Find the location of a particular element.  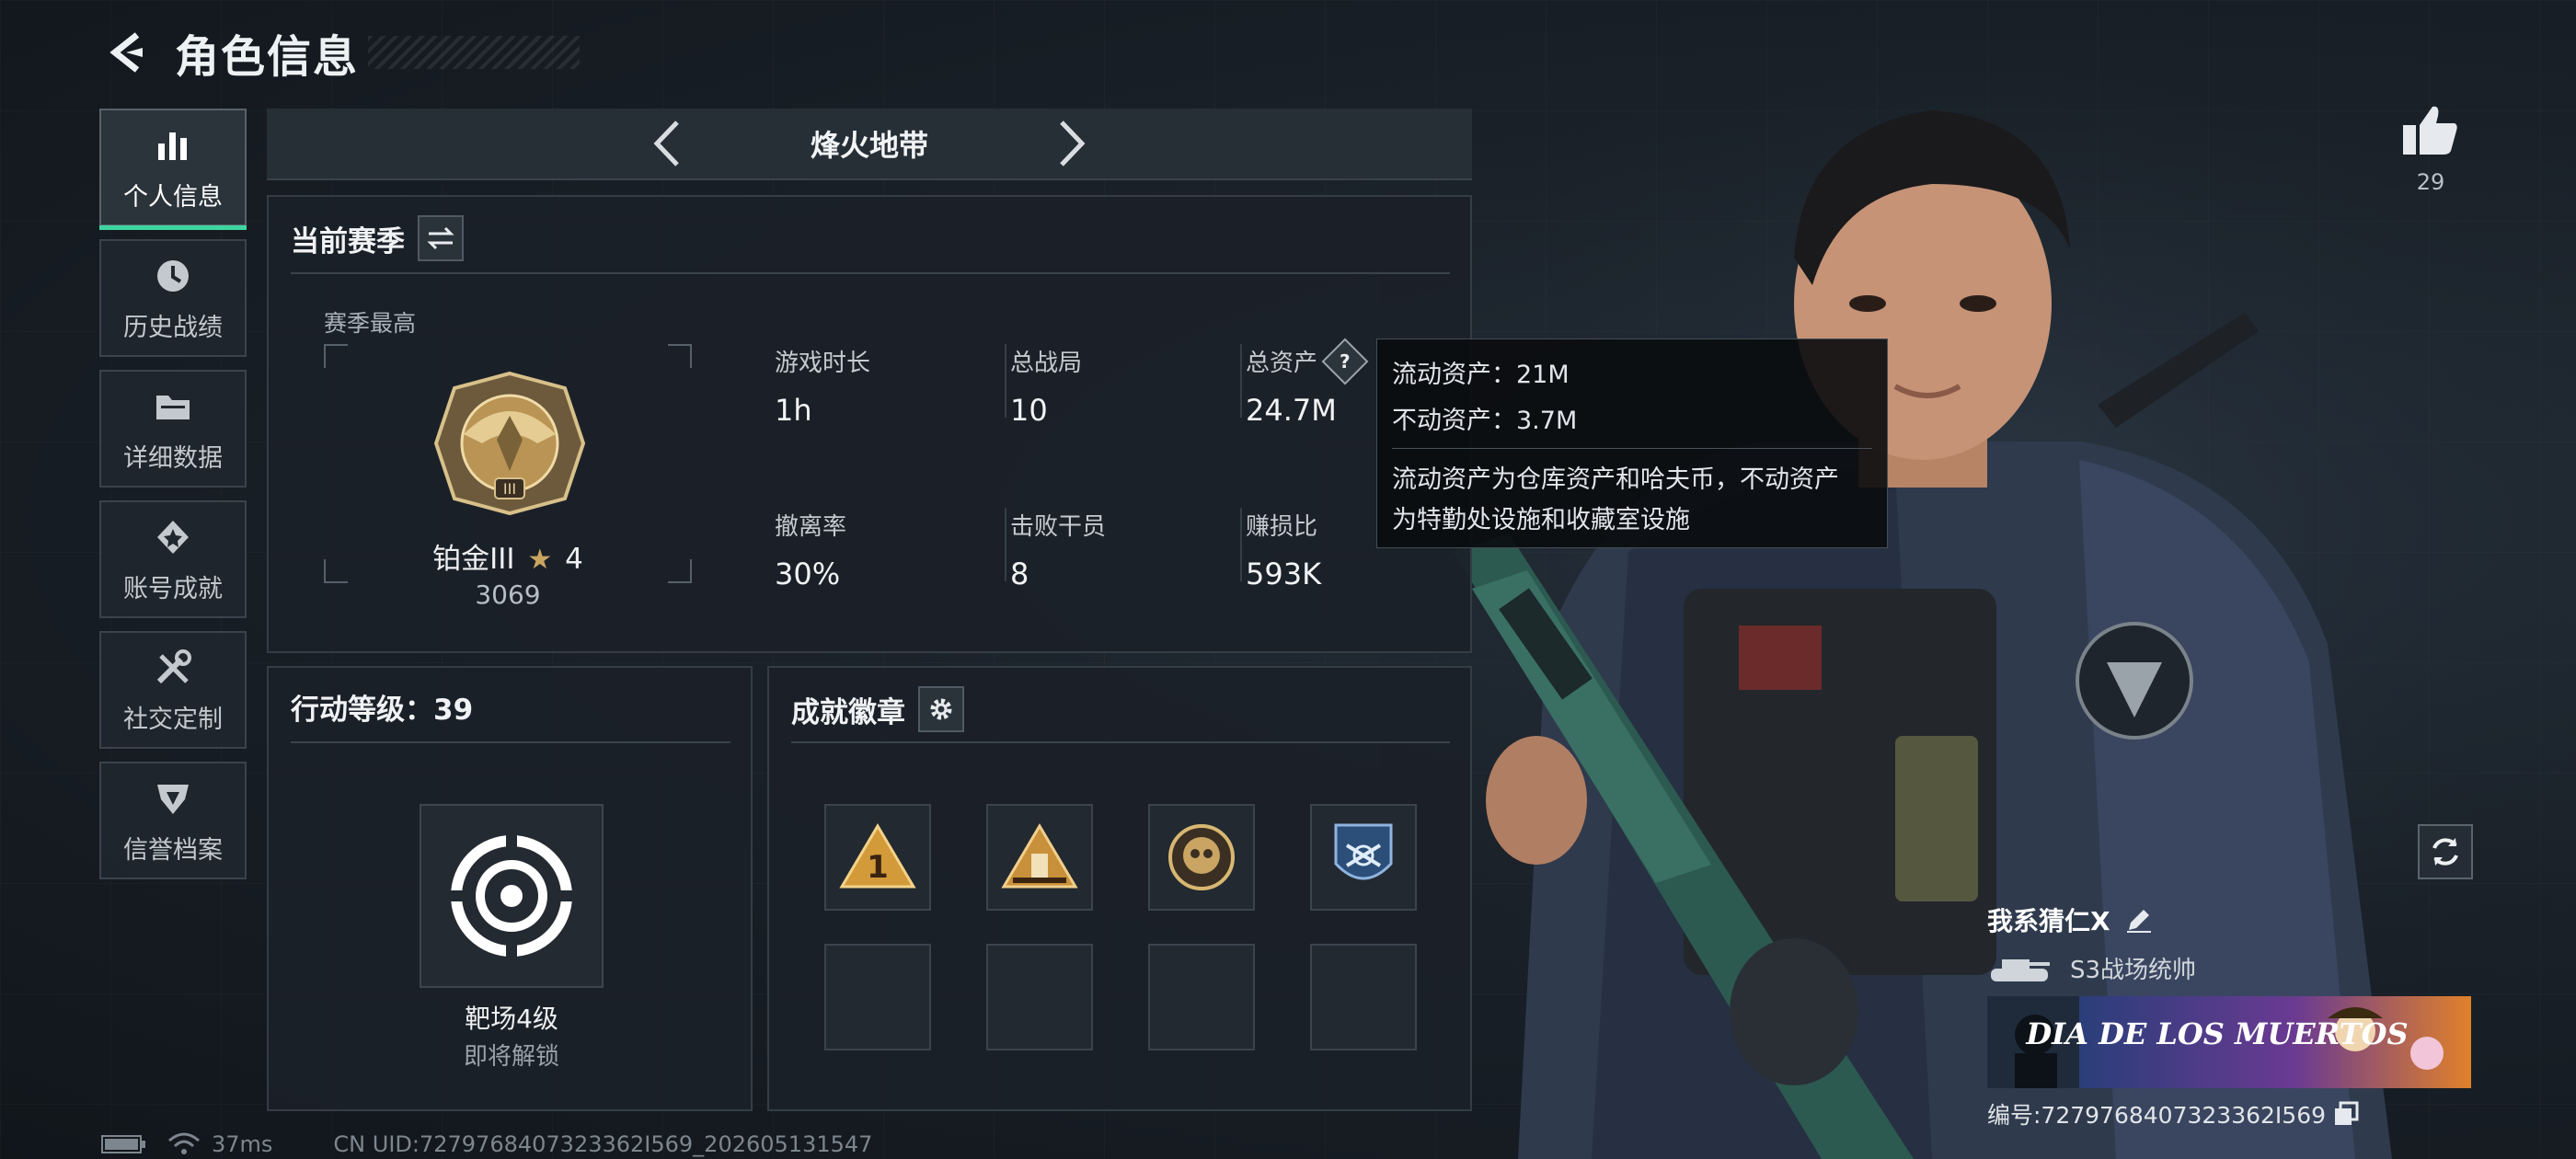

refresh-icon is located at coordinates (2445, 852).